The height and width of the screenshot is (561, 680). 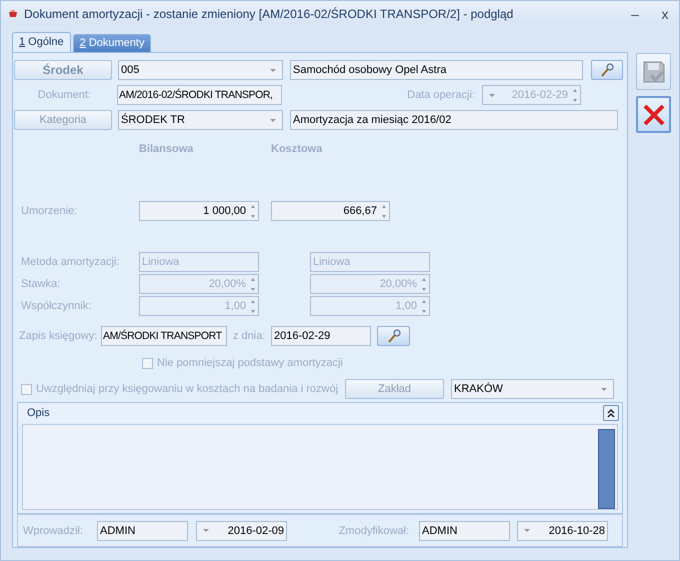 What do you see at coordinates (464, 530) in the screenshot?
I see `modified-by-field: ADMIN` at bounding box center [464, 530].